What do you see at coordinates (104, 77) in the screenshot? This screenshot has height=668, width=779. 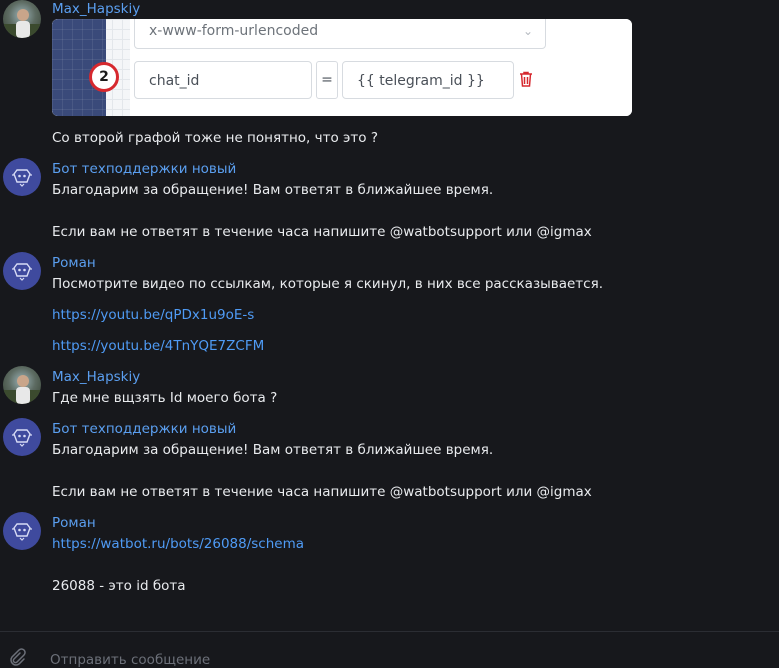 I see `step-number-badge: 2` at bounding box center [104, 77].